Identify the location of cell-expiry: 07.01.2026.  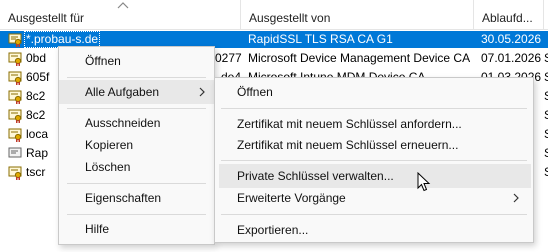
(511, 58).